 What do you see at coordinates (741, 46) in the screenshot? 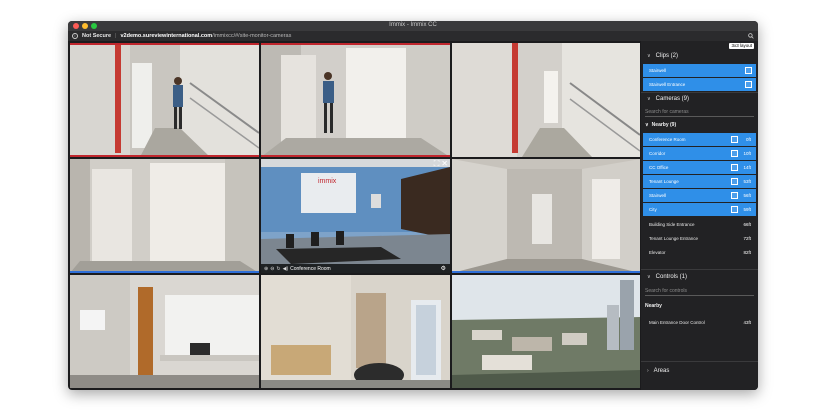
I see `layout-button: 3x3 layout` at bounding box center [741, 46].